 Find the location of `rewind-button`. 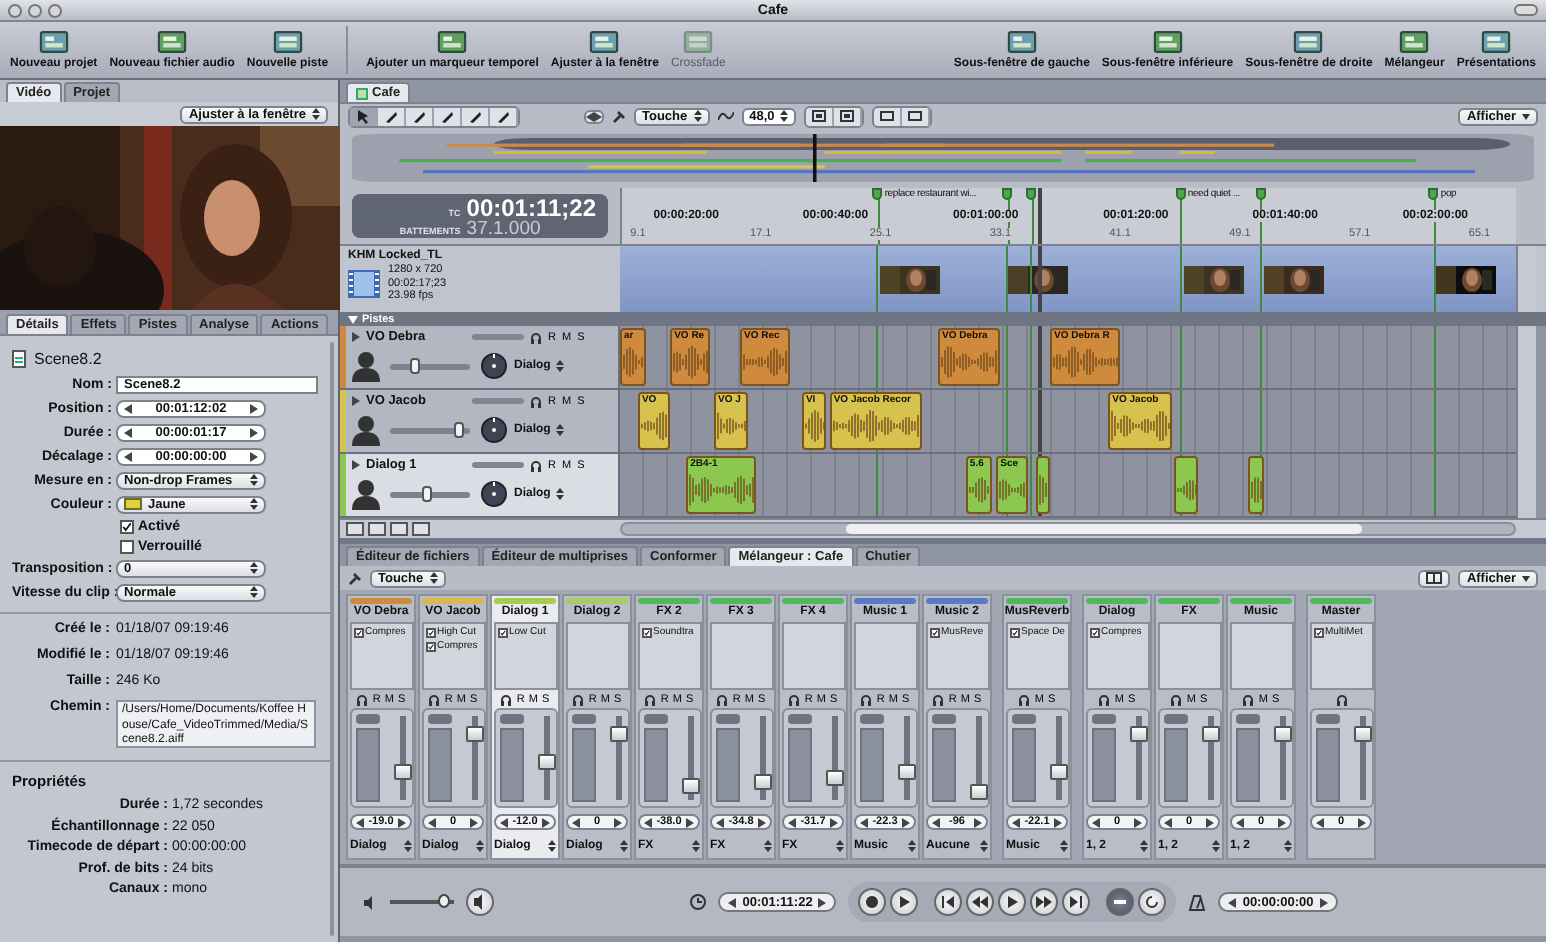

rewind-button is located at coordinates (980, 902).